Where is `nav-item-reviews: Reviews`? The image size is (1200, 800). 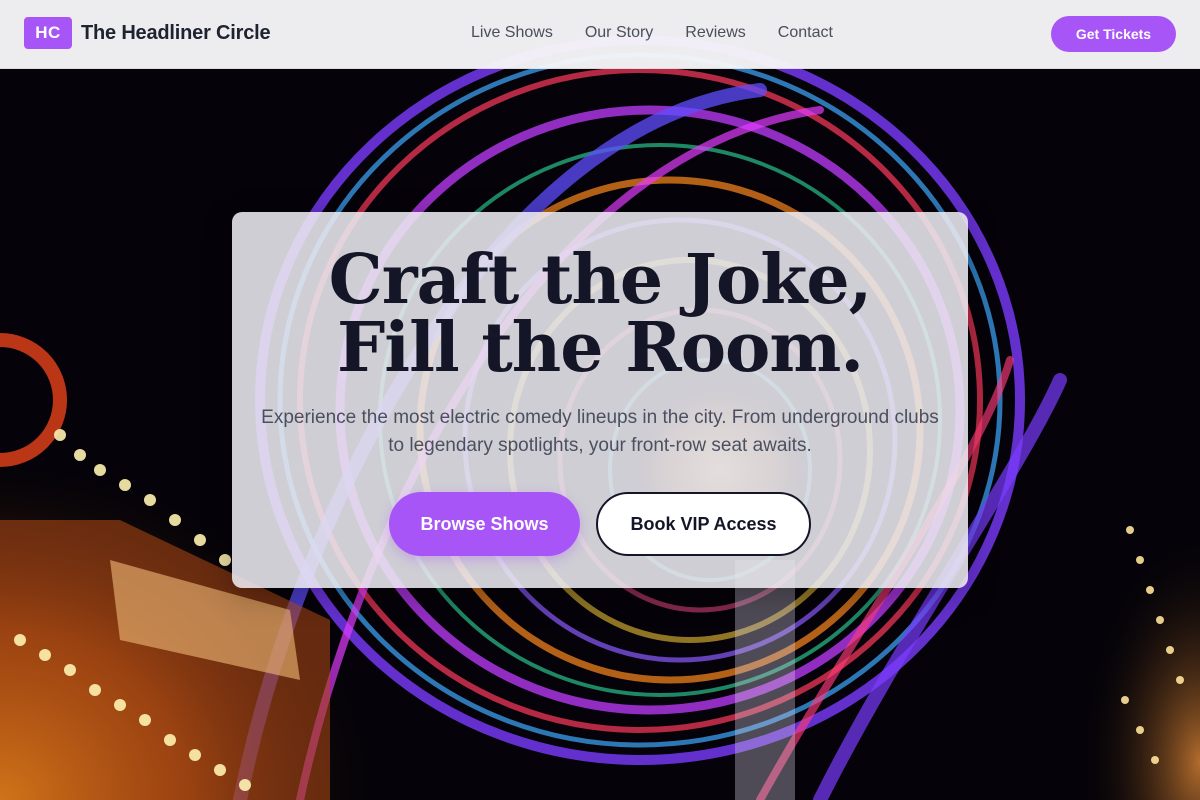 nav-item-reviews: Reviews is located at coordinates (715, 33).